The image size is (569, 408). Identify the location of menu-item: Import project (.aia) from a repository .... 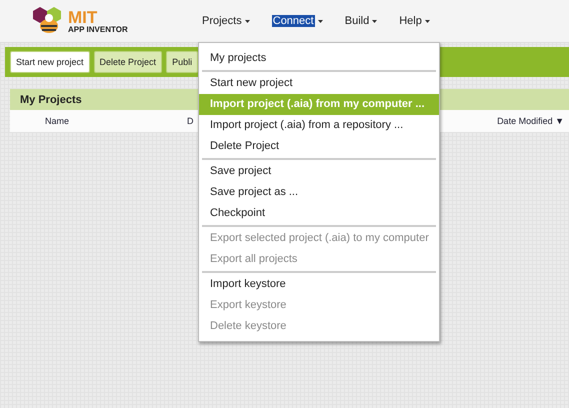
(319, 125).